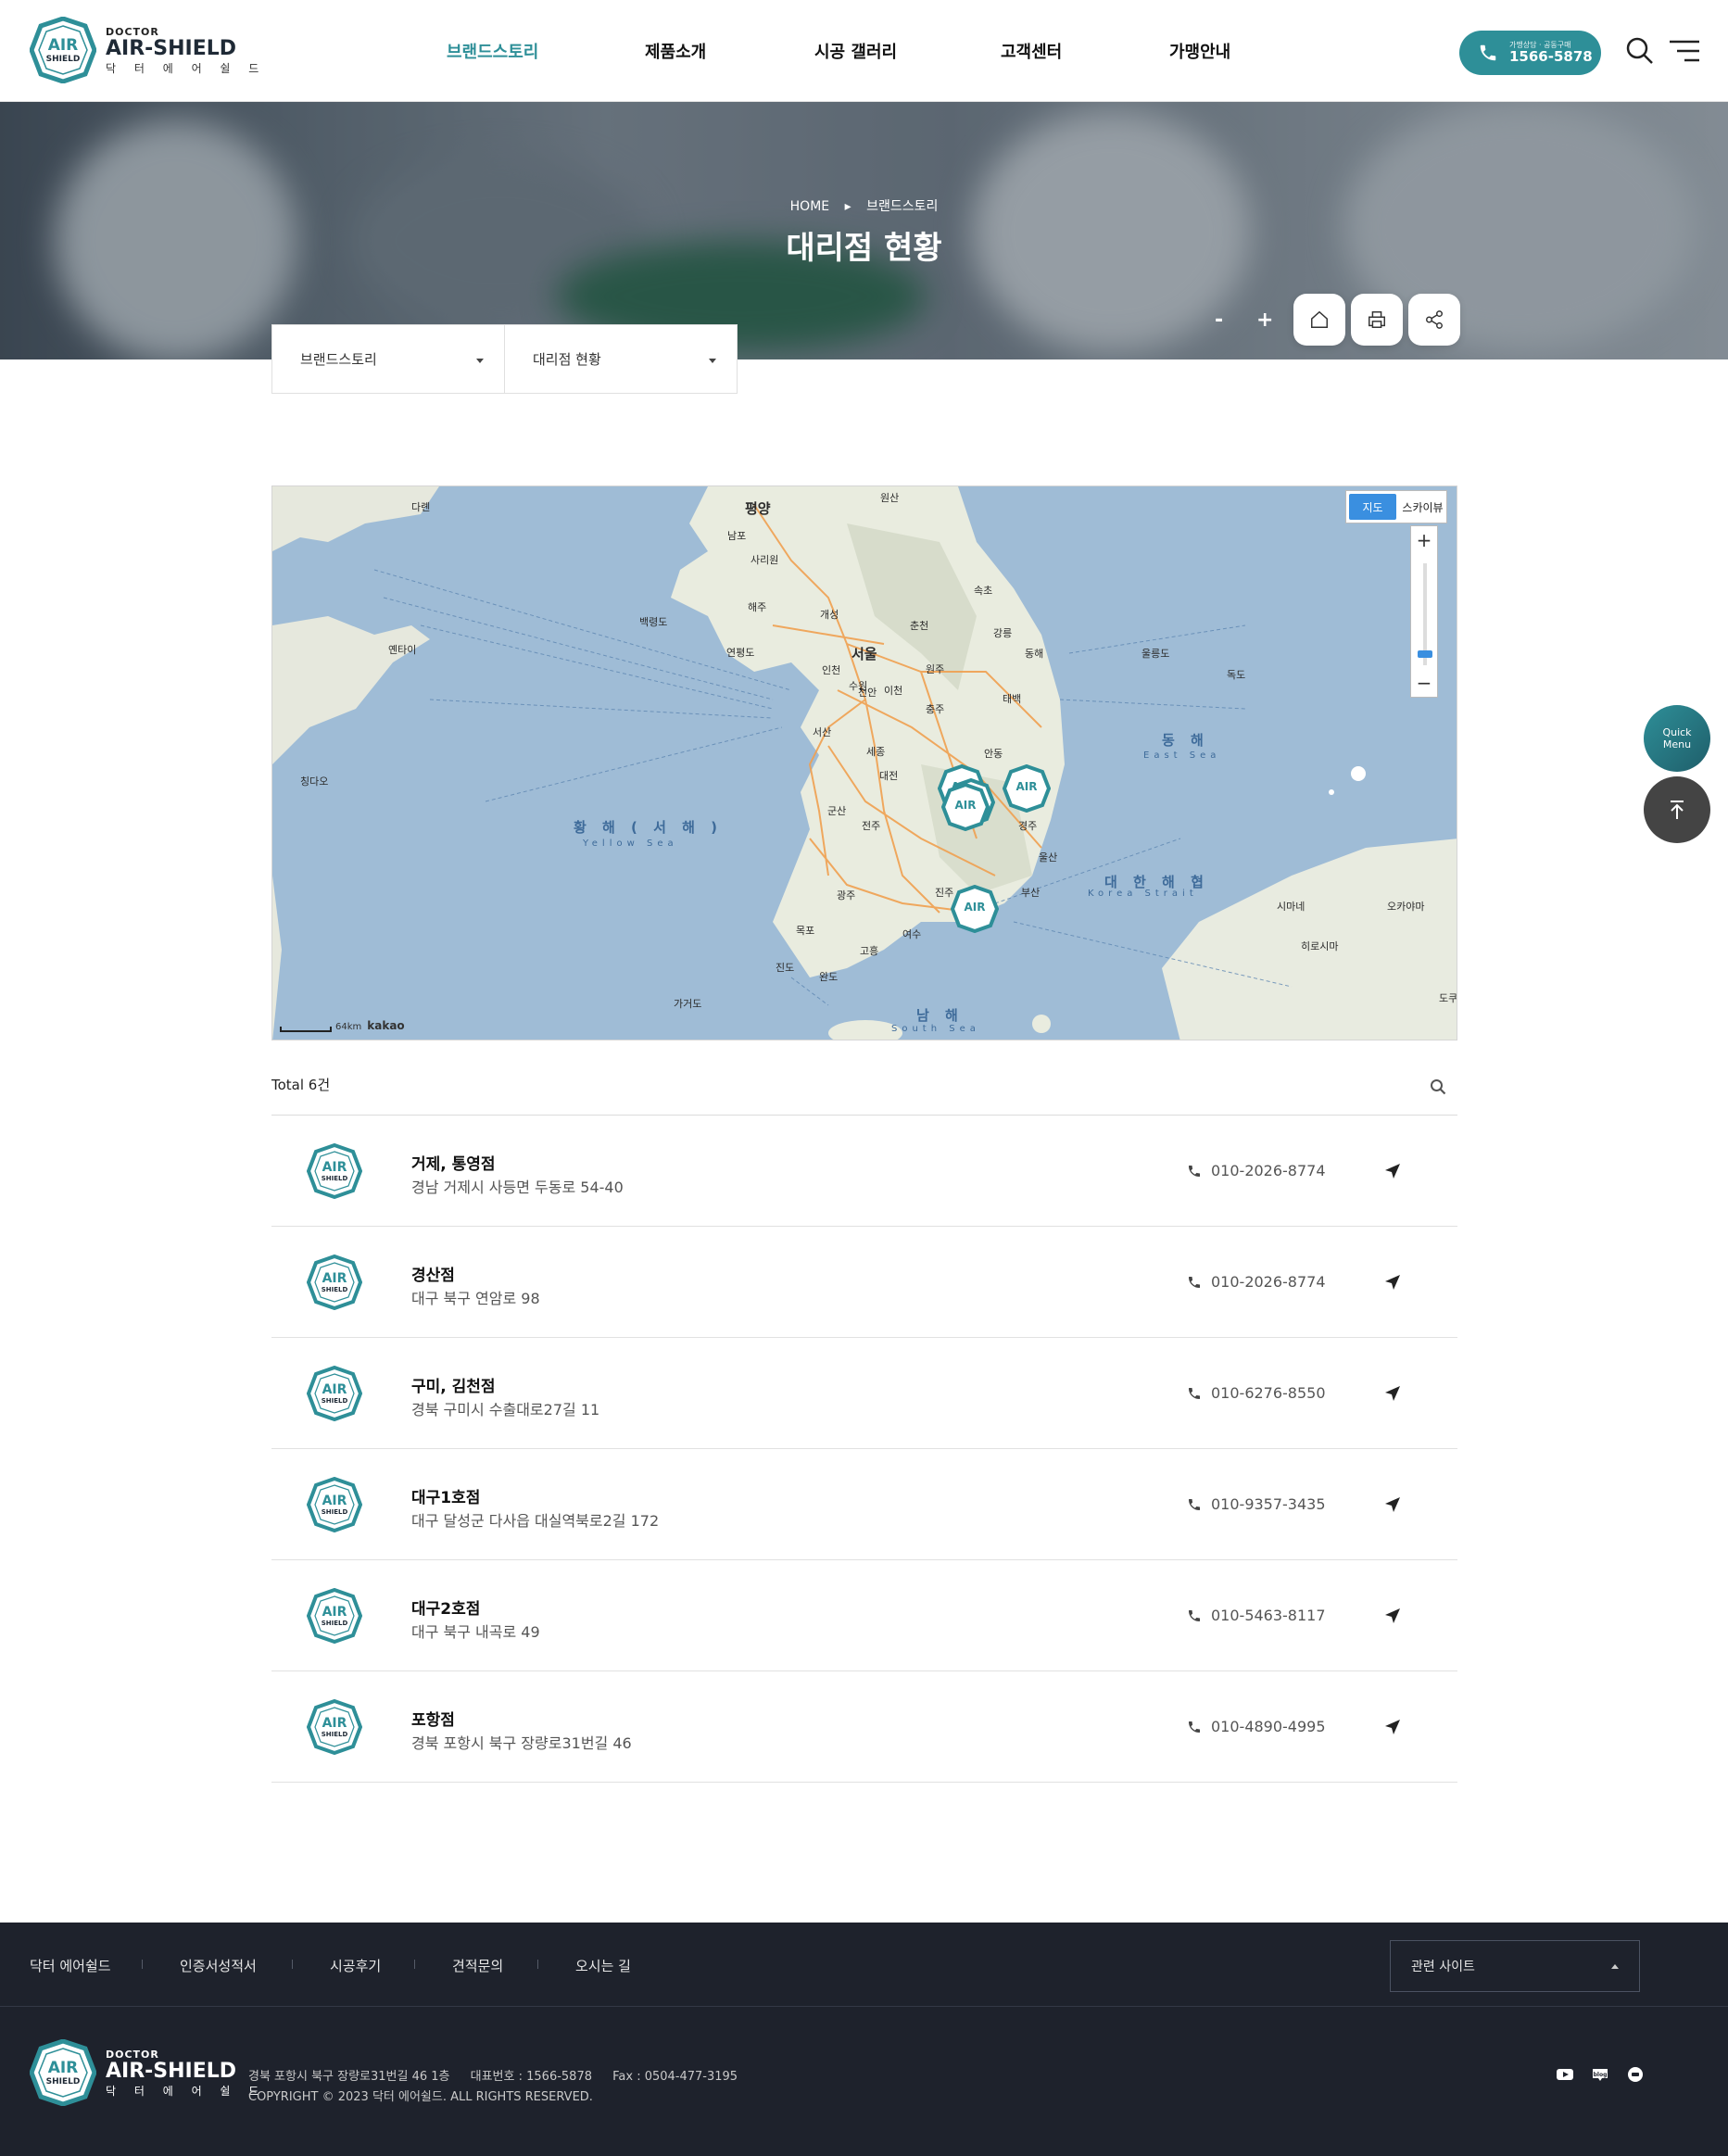 This screenshot has height=2156, width=1728. I want to click on logo-sub-text: 닥 터 에 어 쉴 드, so click(186, 2091).